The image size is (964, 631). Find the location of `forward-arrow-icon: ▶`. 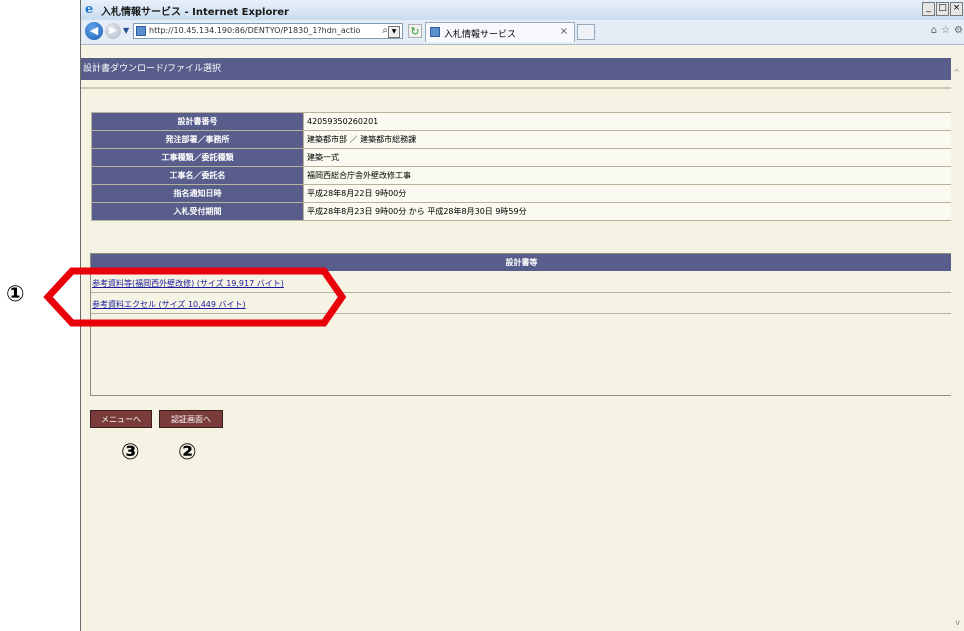

forward-arrow-icon: ▶ is located at coordinates (113, 31).